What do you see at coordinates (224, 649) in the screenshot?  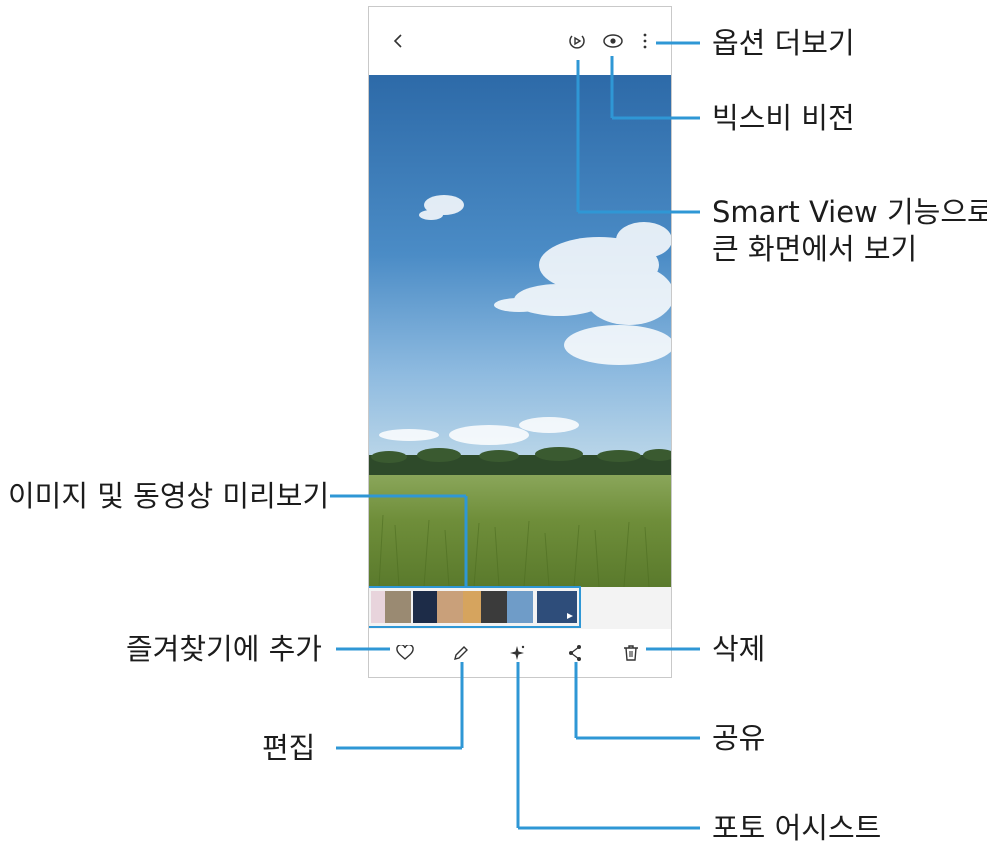 I see `callout-favorite: 즐겨찾기에 추가` at bounding box center [224, 649].